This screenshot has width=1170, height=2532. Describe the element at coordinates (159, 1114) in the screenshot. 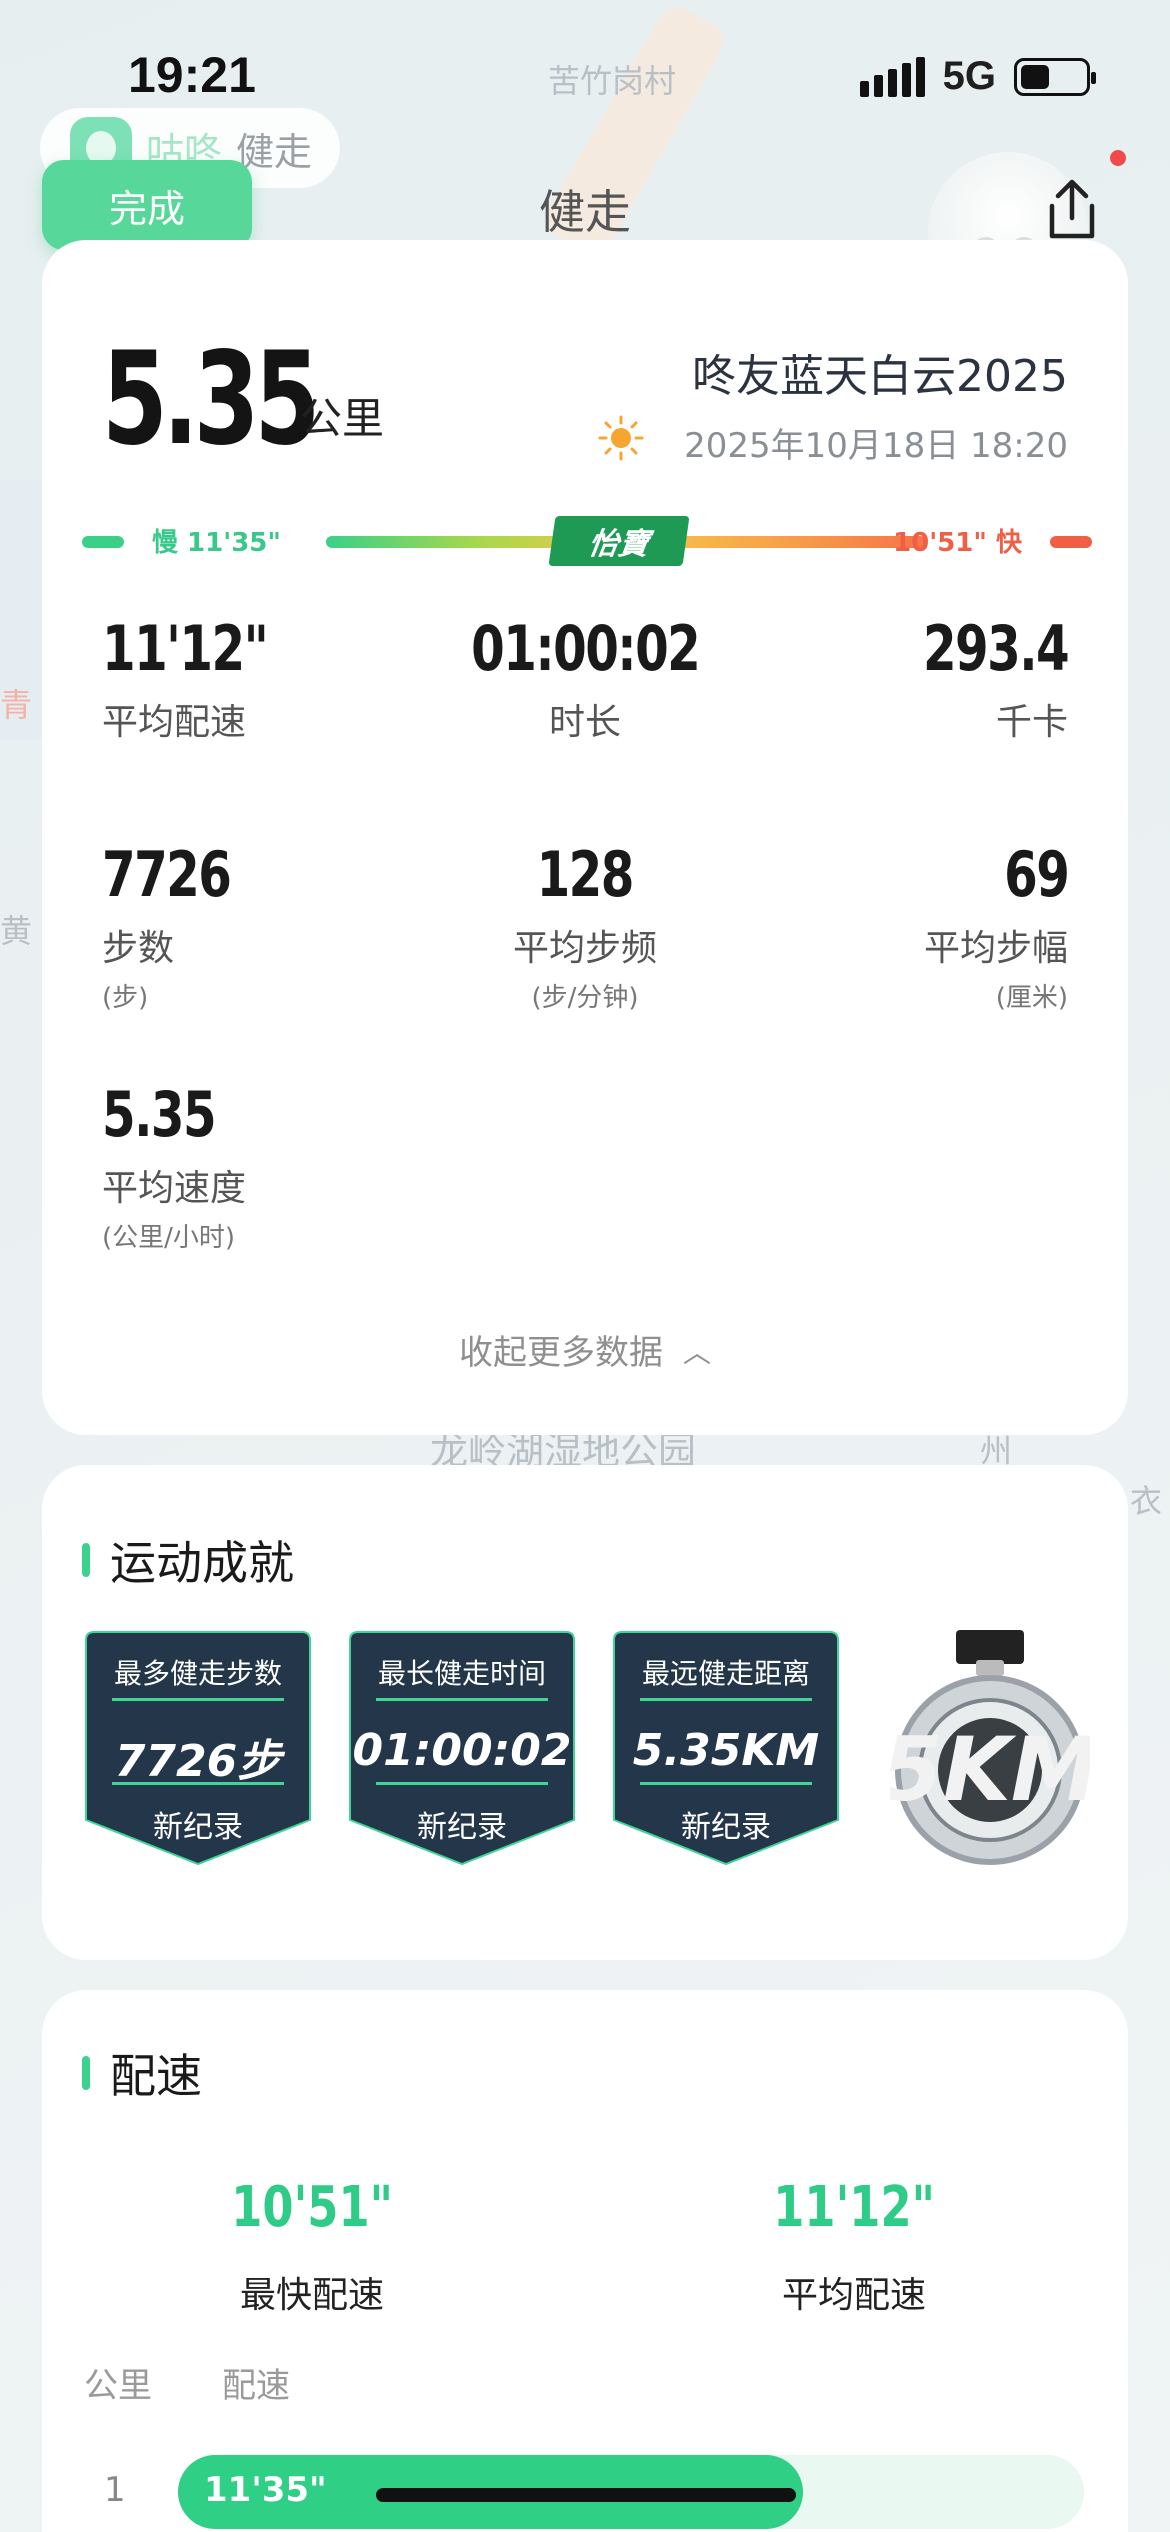

I see `stat-value: 5.35` at that location.